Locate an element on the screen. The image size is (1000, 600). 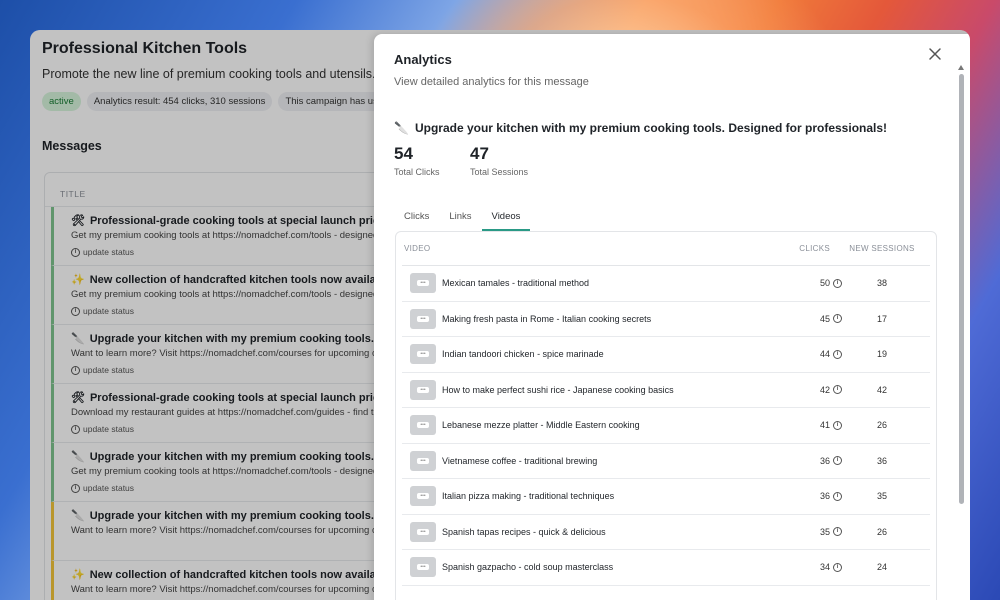
tab-clicks: Clicks is located at coordinates (416, 218).